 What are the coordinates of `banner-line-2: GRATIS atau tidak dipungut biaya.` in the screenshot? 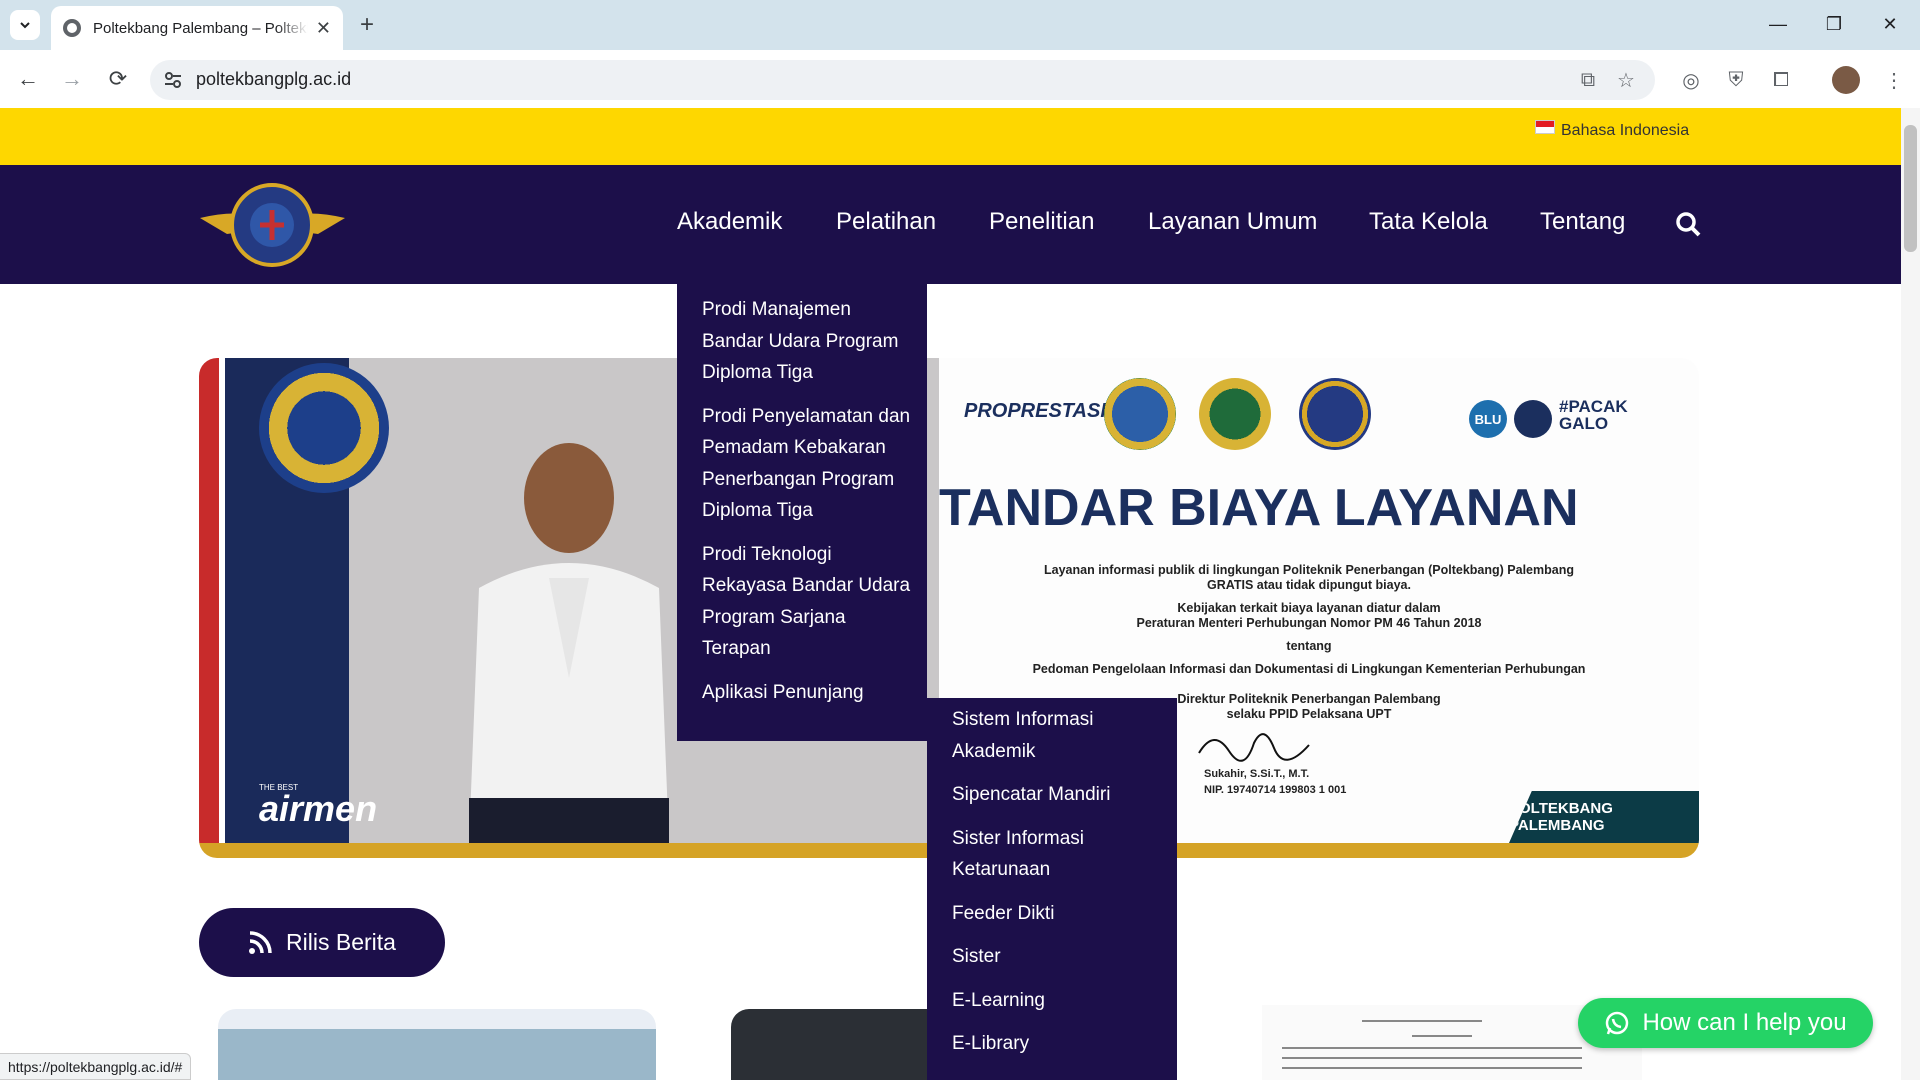 It's located at (1309, 585).